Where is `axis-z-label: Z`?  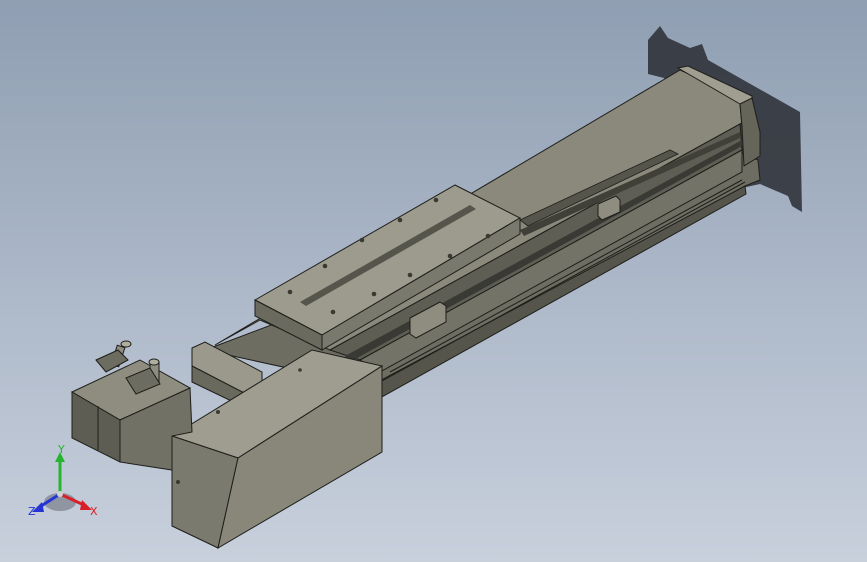
axis-z-label: Z is located at coordinates (32, 511).